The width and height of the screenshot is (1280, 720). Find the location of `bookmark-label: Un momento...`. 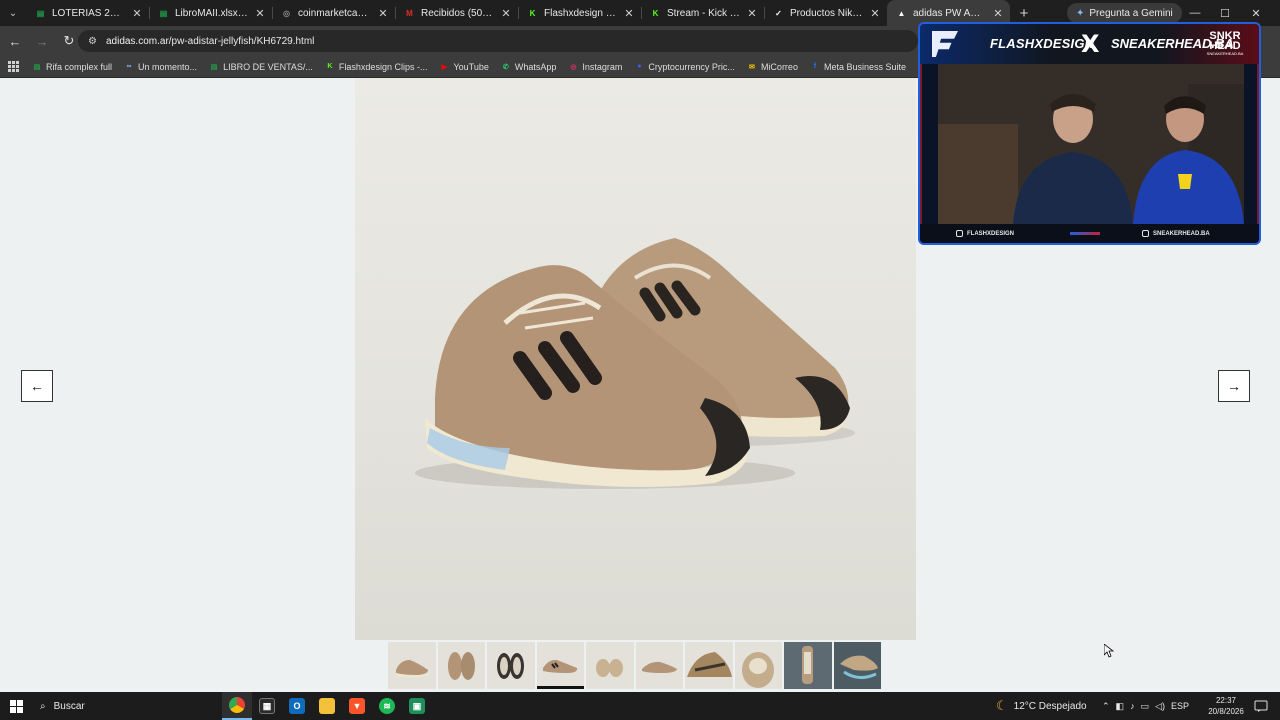

bookmark-label: Un momento... is located at coordinates (168, 66).